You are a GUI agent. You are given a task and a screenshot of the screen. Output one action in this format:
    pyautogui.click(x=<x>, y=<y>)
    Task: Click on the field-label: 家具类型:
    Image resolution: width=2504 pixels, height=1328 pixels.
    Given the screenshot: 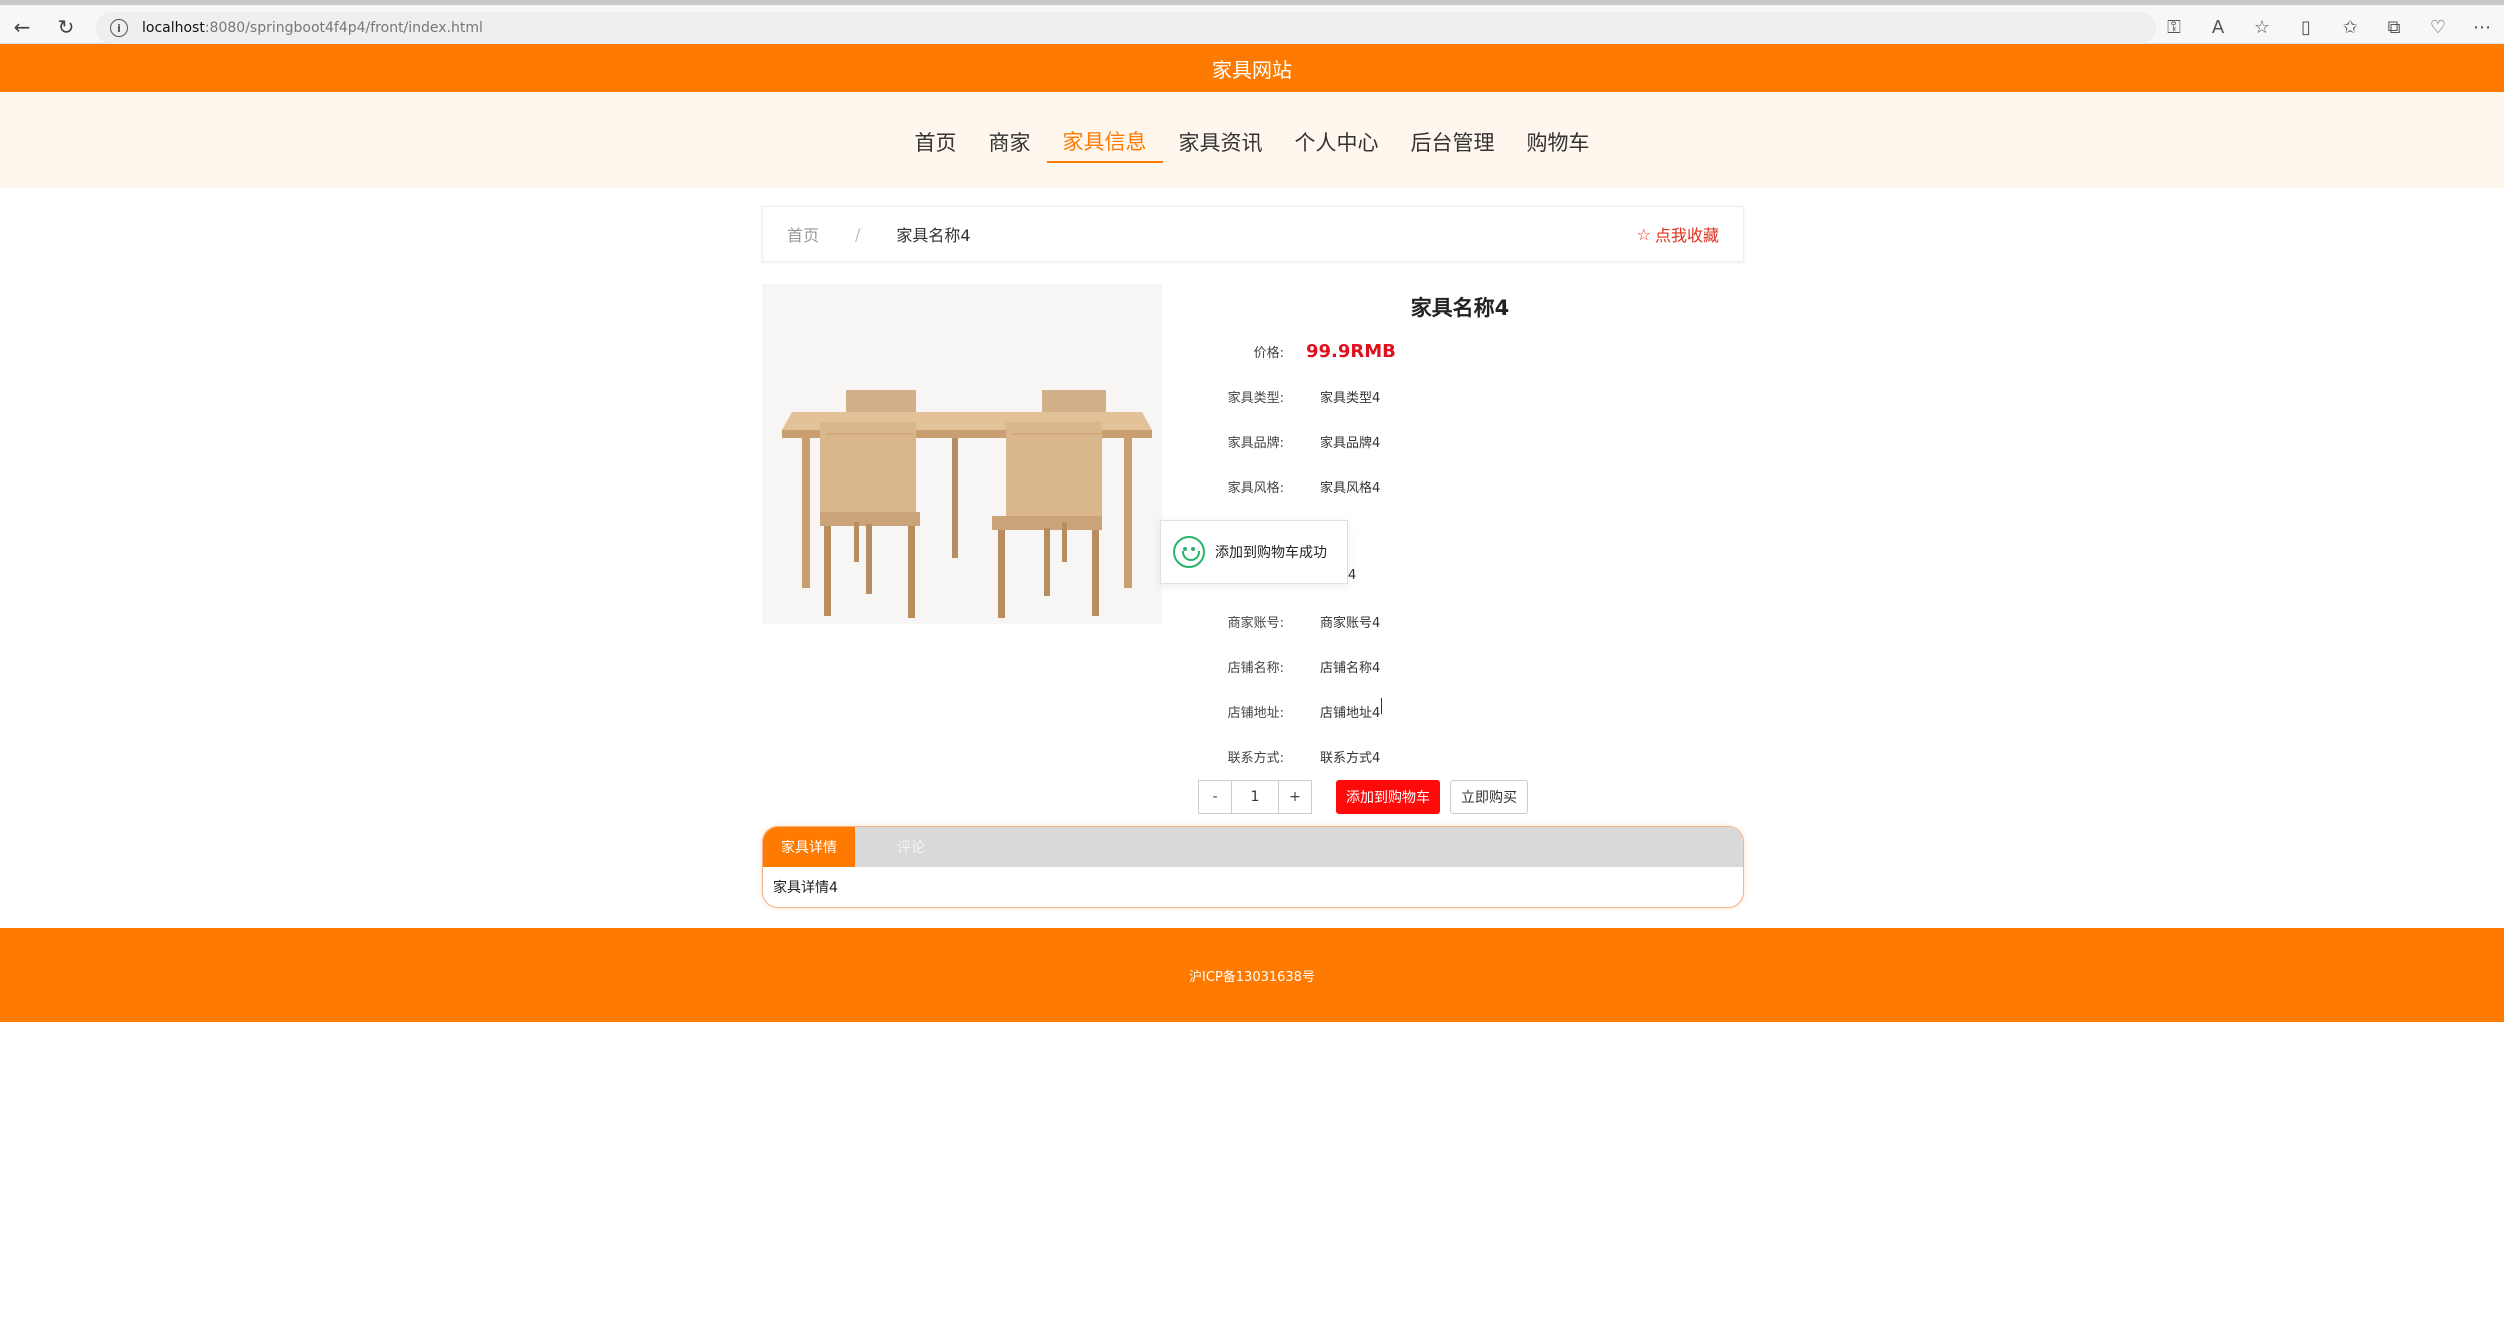 What is the action you would take?
    pyautogui.click(x=1255, y=398)
    